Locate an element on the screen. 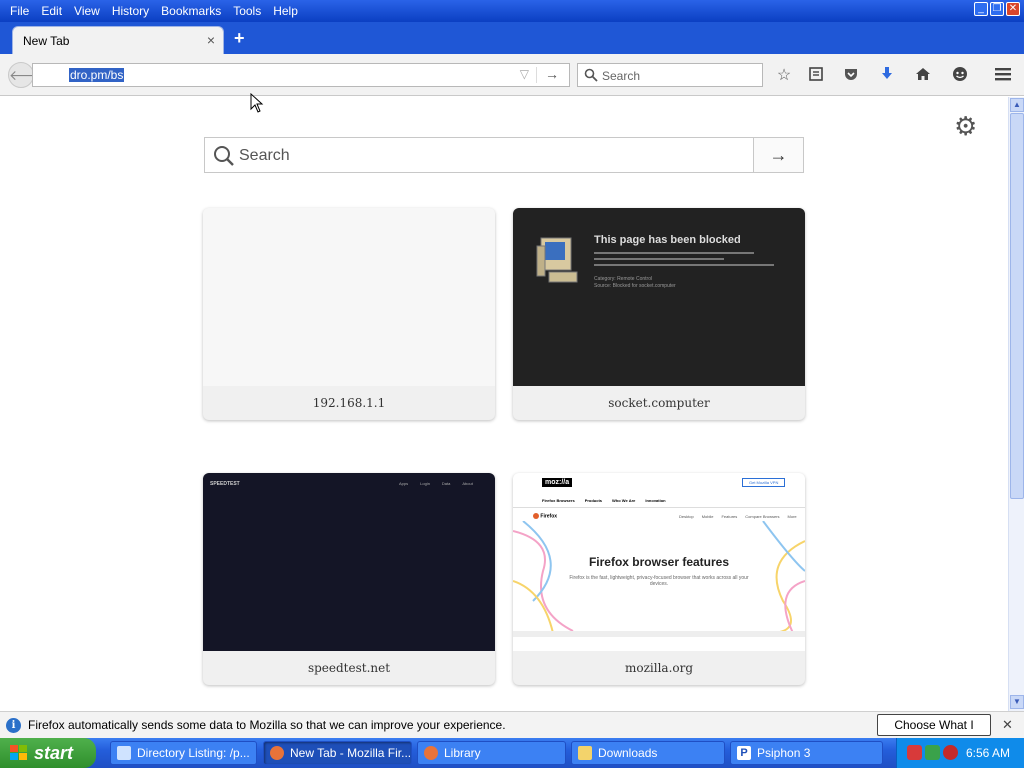  tab-new-tab: New Tab × is located at coordinates (118, 40).